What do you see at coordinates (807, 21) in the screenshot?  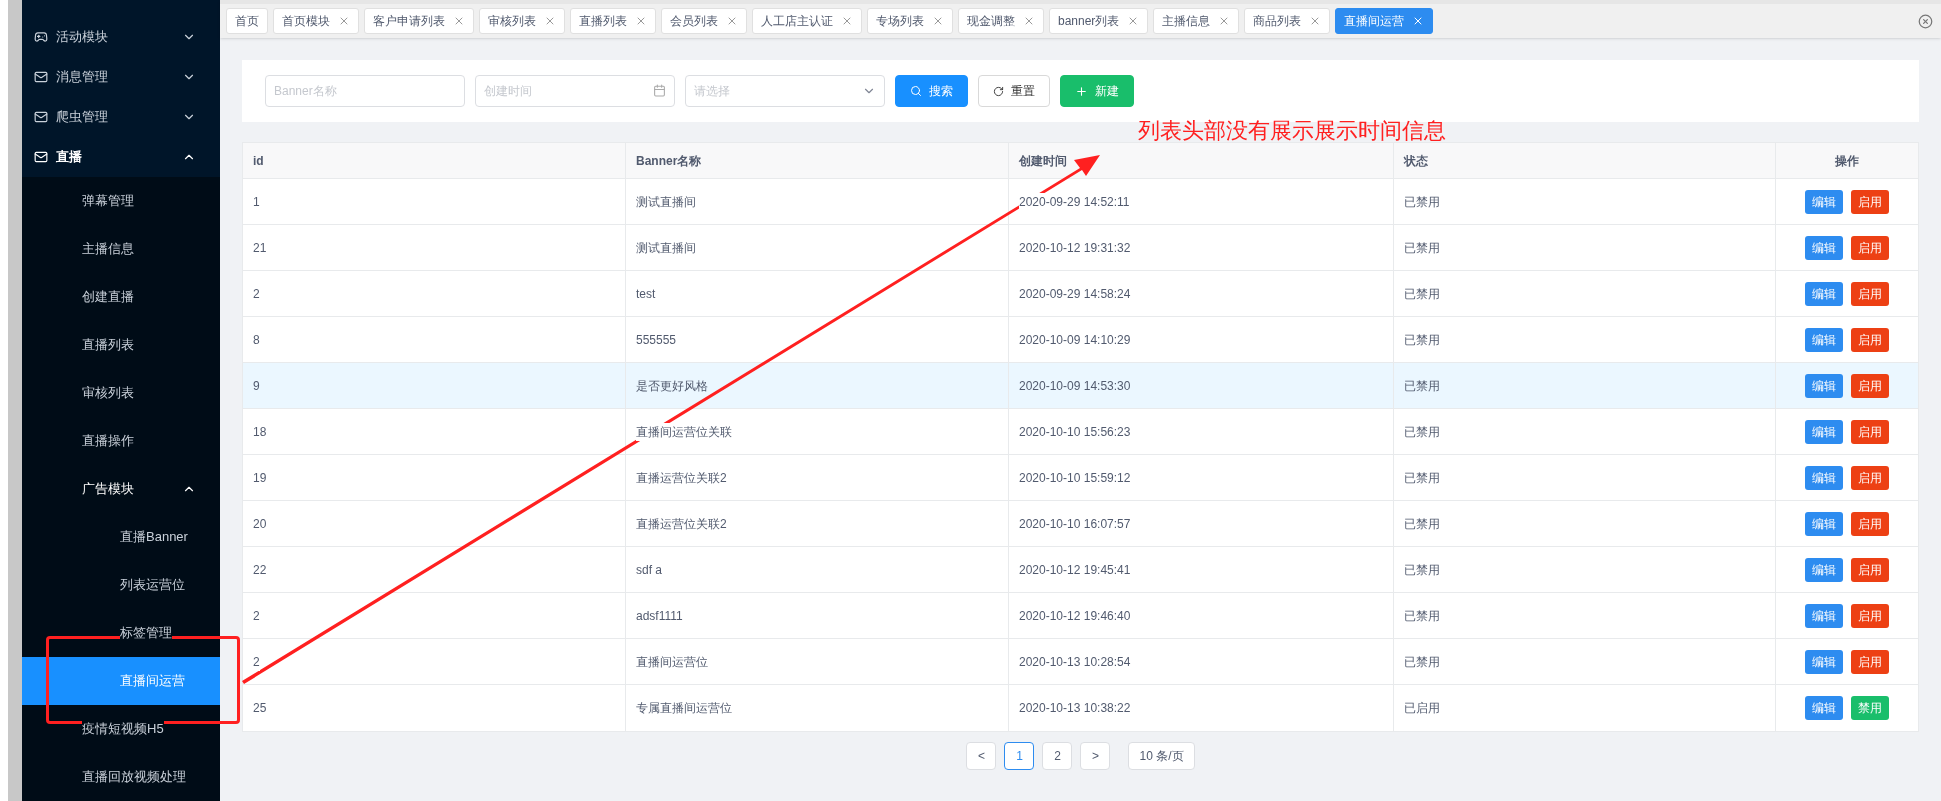 I see `tab: 人工店主认证` at bounding box center [807, 21].